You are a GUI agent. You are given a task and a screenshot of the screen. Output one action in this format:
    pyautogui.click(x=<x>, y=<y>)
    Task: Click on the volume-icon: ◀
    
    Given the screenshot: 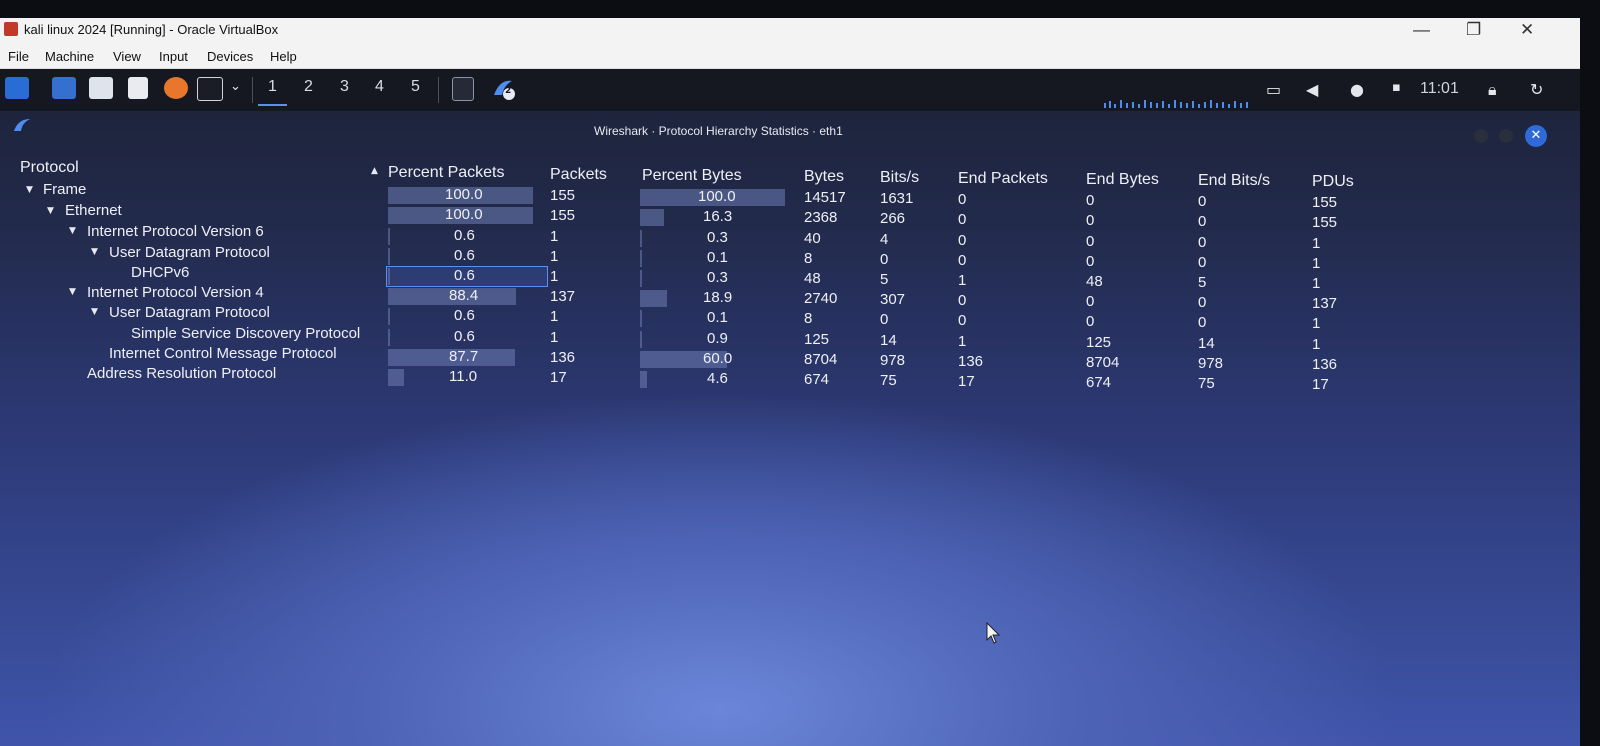 What is the action you would take?
    pyautogui.click(x=1312, y=89)
    